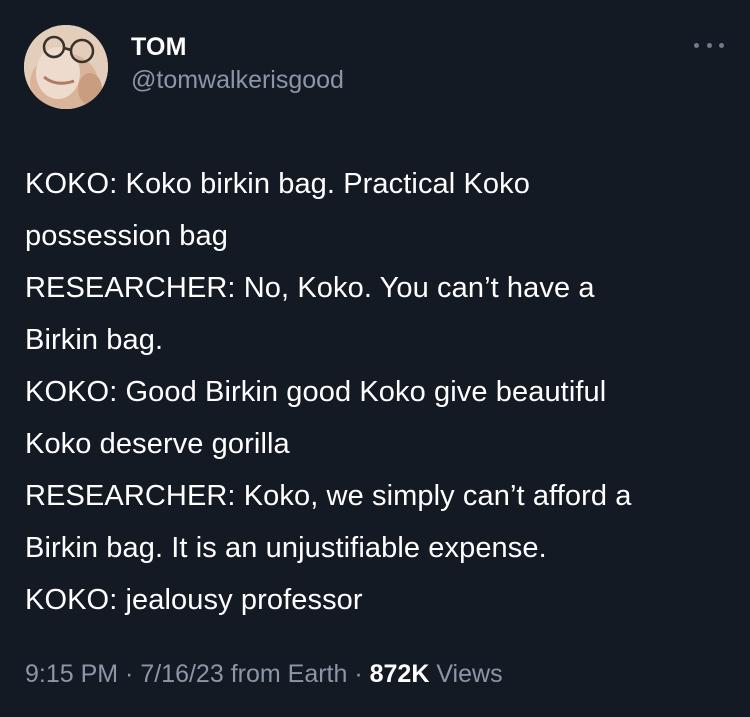  Describe the element at coordinates (94, 340) in the screenshot. I see `tweet-text-line: Birkin bag.` at that location.